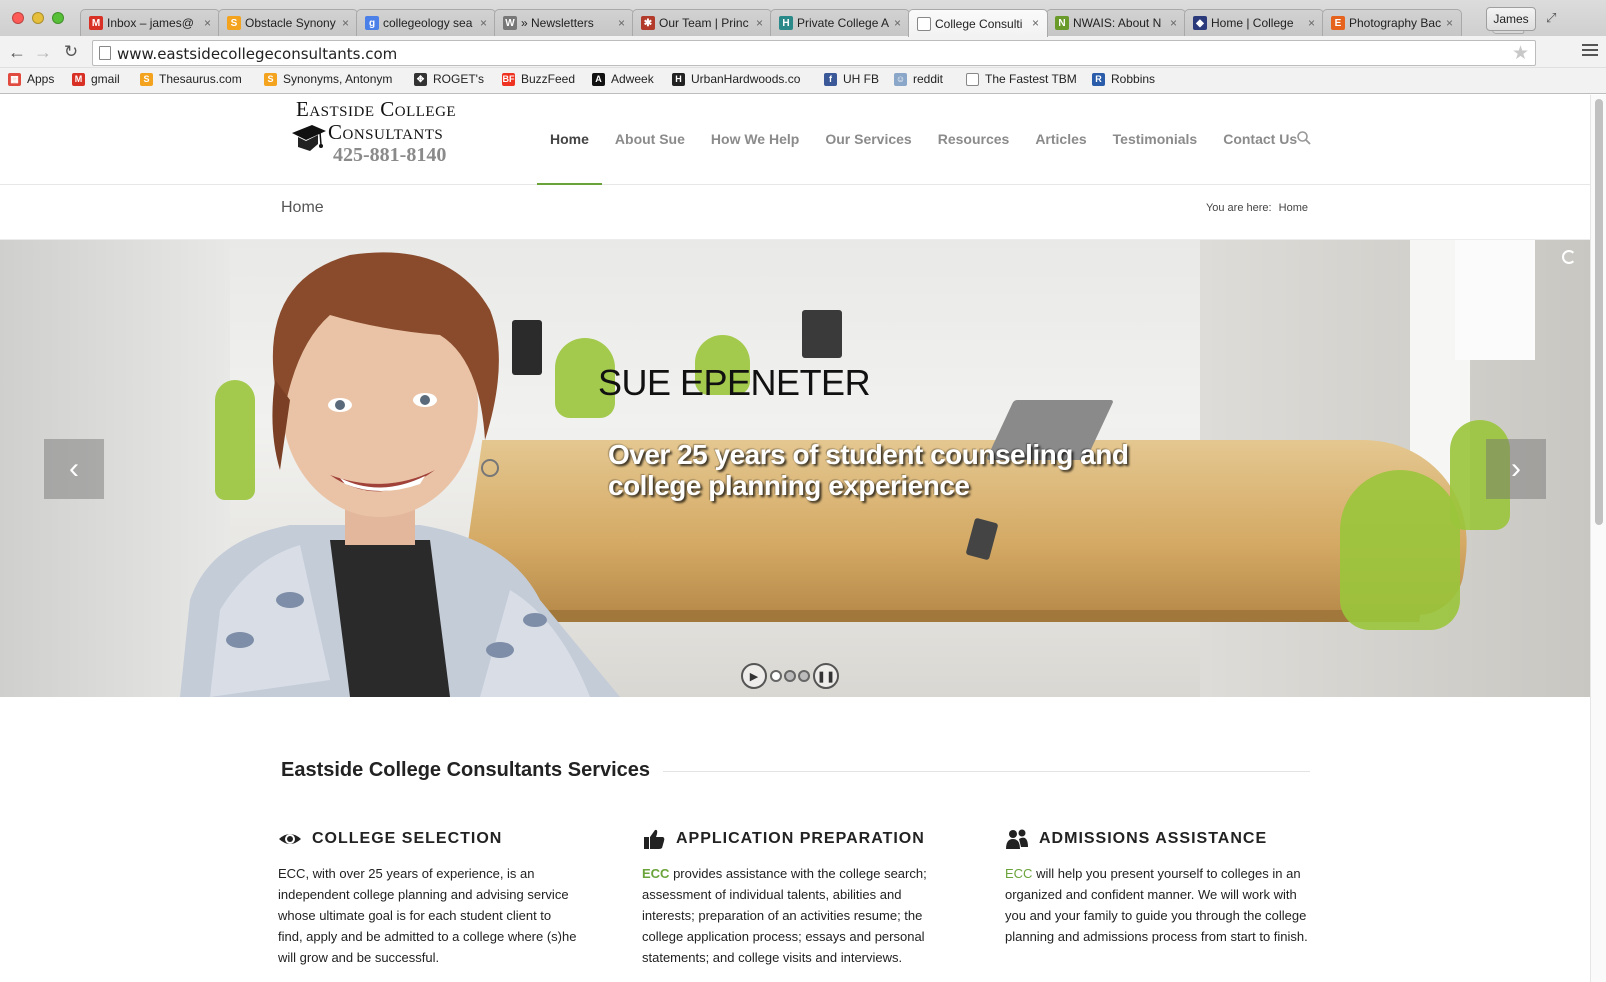 This screenshot has width=1606, height=982. I want to click on thumbs-up-icon, so click(654, 839).